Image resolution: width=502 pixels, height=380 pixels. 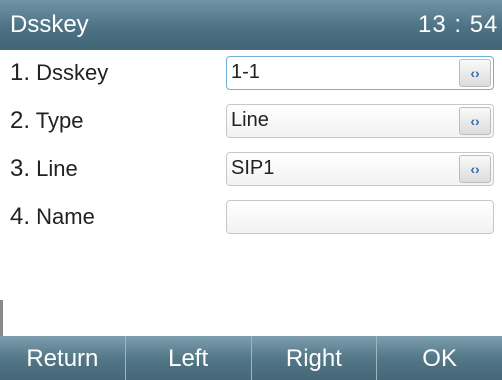 I want to click on return-softkey: Return, so click(x=63, y=358).